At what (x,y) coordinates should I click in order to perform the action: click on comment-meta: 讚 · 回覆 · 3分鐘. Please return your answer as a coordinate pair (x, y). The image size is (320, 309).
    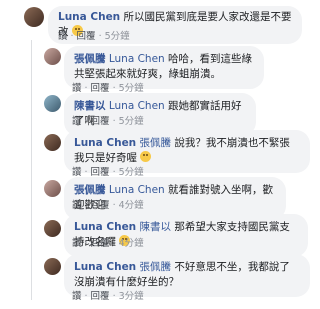
    Looking at the image, I should click on (108, 296).